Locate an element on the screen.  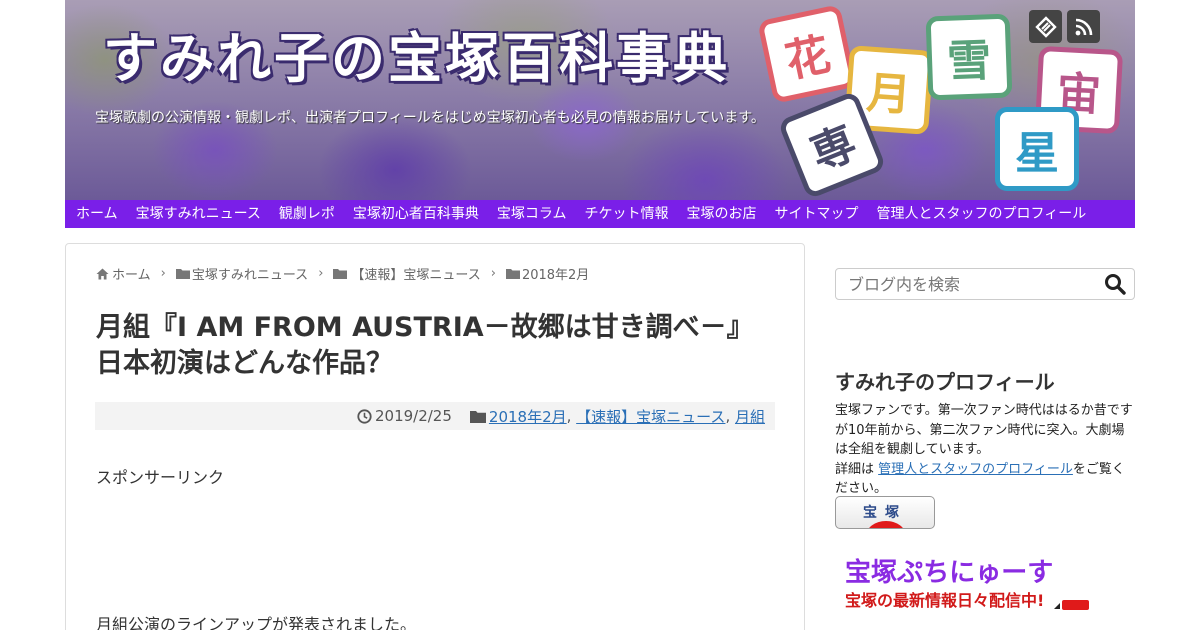
rss-icon is located at coordinates (1083, 26).